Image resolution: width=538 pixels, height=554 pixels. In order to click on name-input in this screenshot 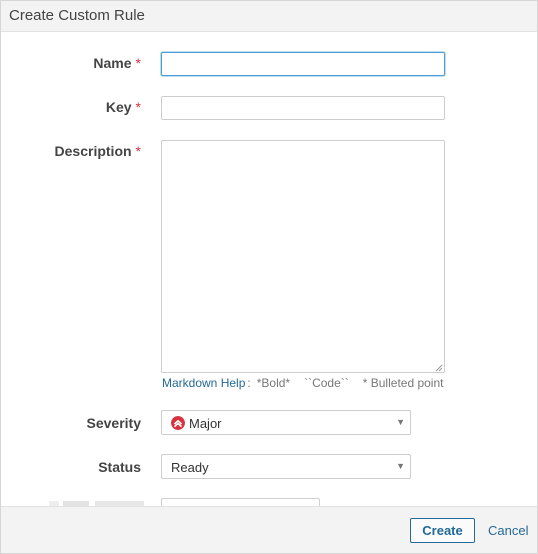, I will do `click(303, 64)`.